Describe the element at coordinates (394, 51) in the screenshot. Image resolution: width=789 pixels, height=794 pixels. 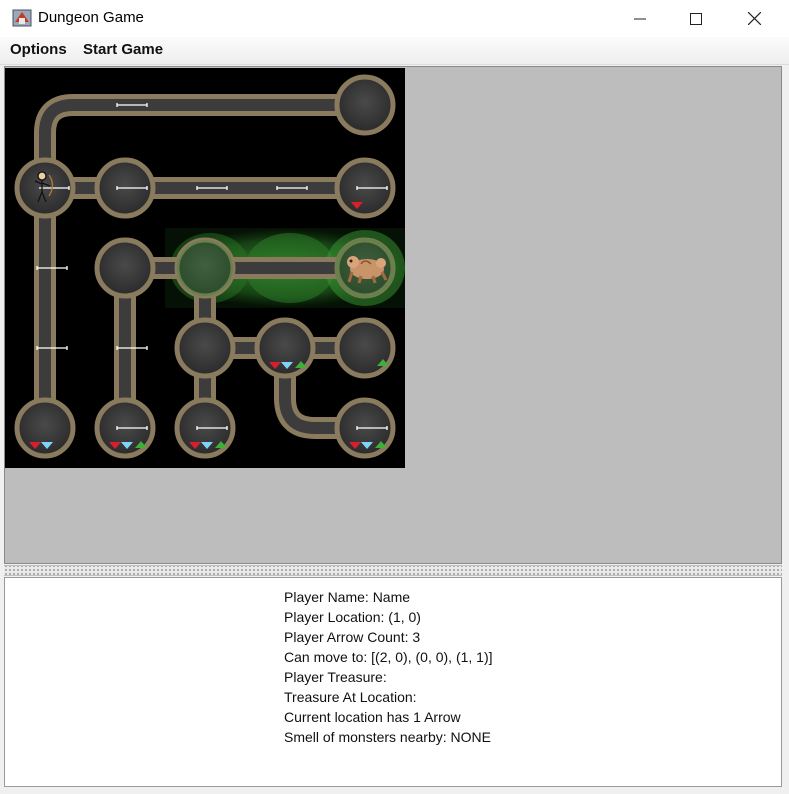
I see `menu-bar: Options Start Game` at that location.